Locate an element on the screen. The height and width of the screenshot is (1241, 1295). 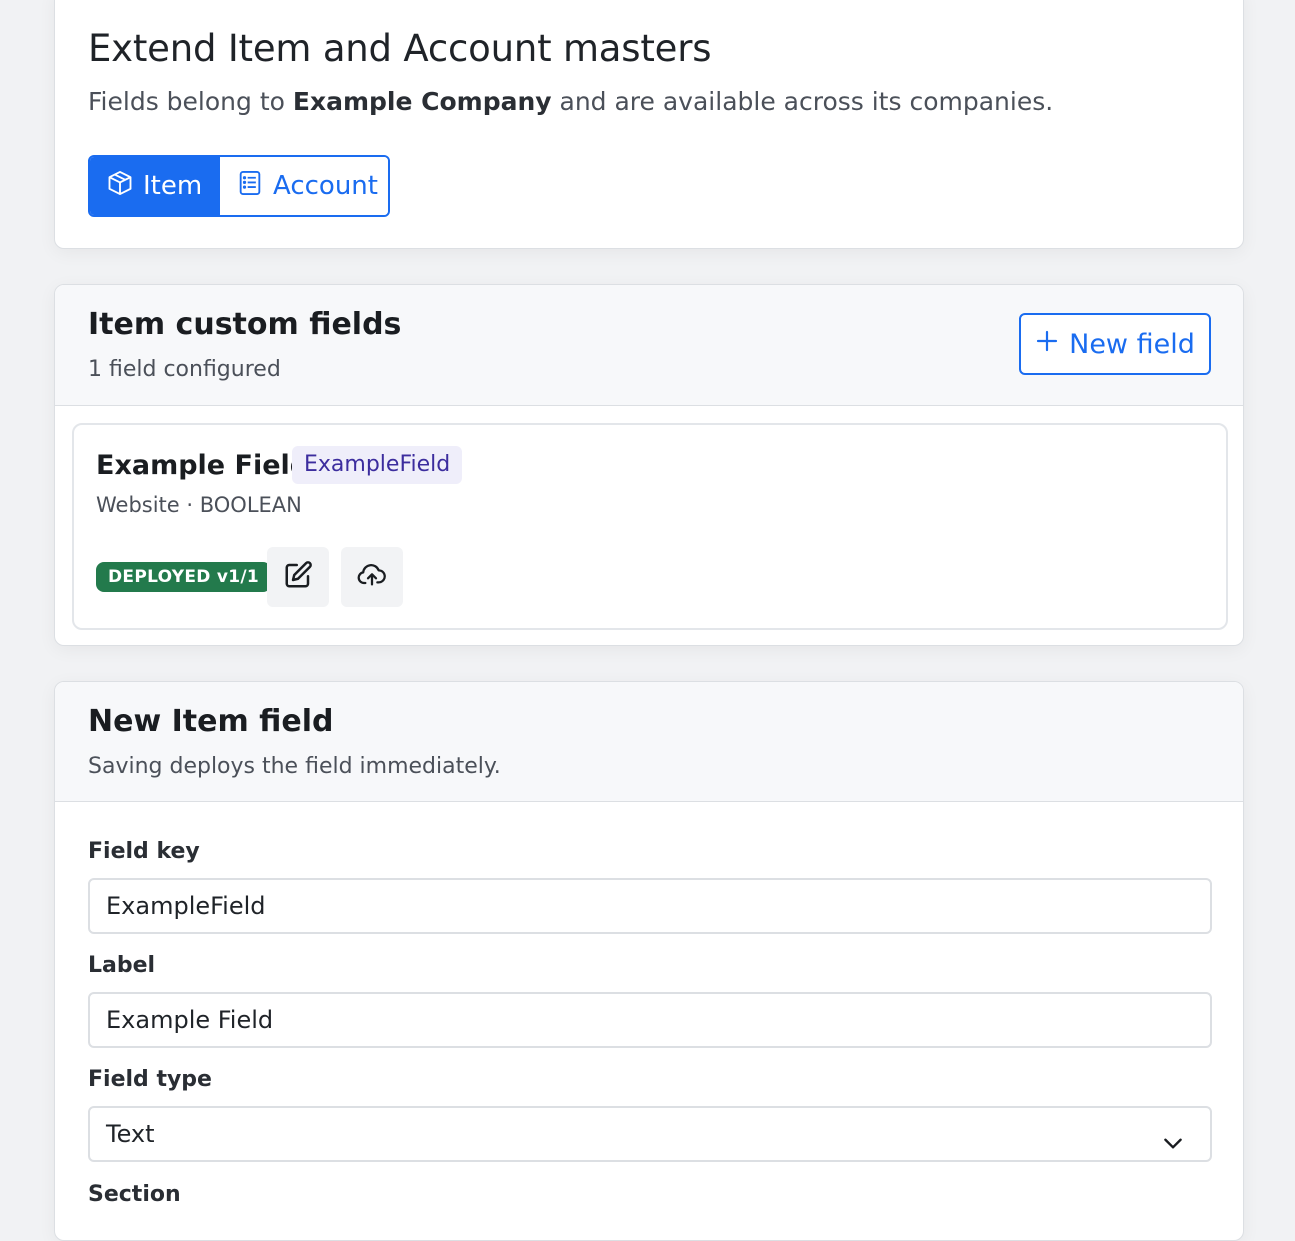
master-type-toggle: Item Account is located at coordinates (239, 186).